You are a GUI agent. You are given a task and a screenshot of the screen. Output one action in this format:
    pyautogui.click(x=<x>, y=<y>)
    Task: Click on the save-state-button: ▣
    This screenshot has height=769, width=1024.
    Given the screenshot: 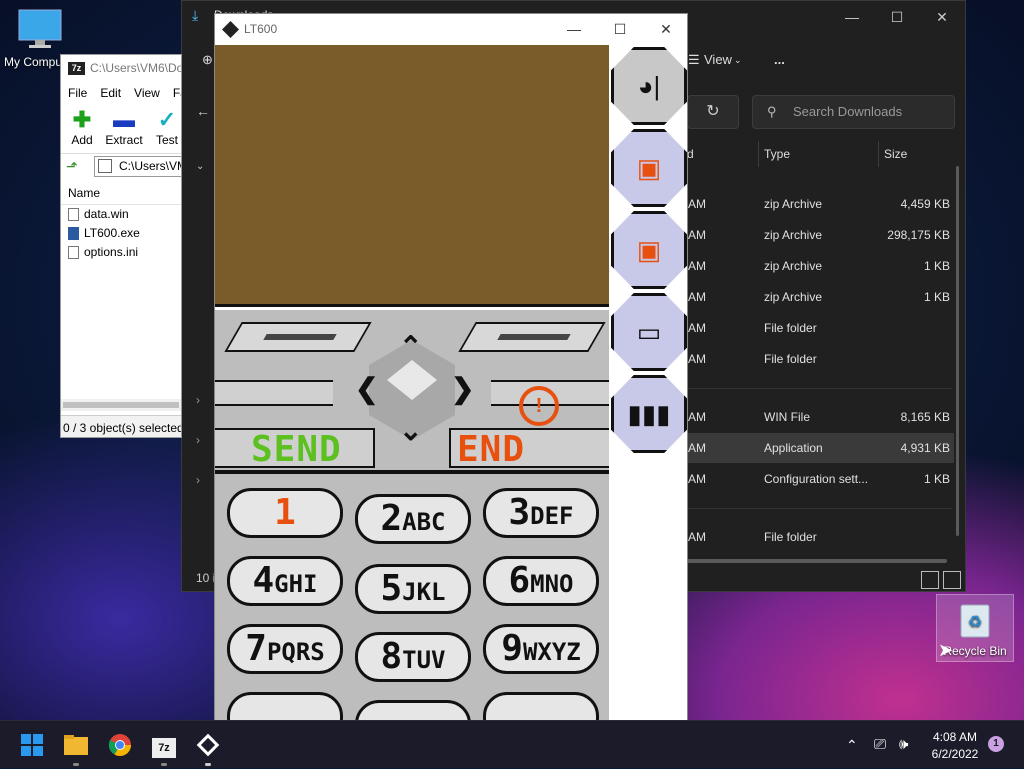 What is the action you would take?
    pyautogui.click(x=649, y=250)
    